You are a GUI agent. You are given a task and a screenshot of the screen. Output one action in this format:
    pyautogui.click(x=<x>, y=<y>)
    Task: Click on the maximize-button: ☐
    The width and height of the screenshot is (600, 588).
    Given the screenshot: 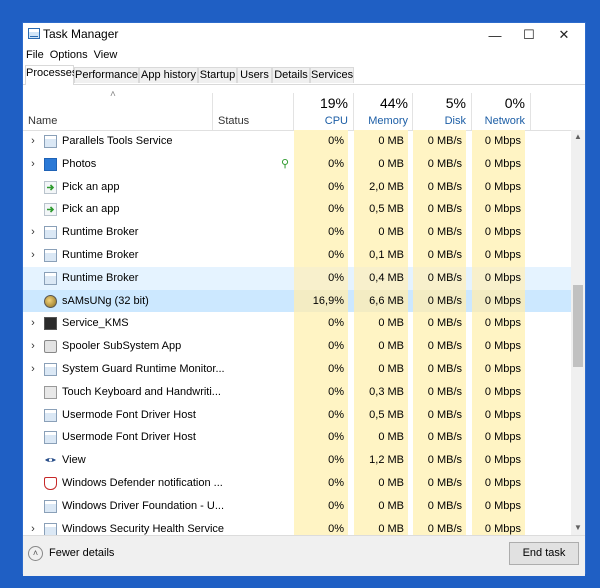 What is the action you would take?
    pyautogui.click(x=529, y=35)
    